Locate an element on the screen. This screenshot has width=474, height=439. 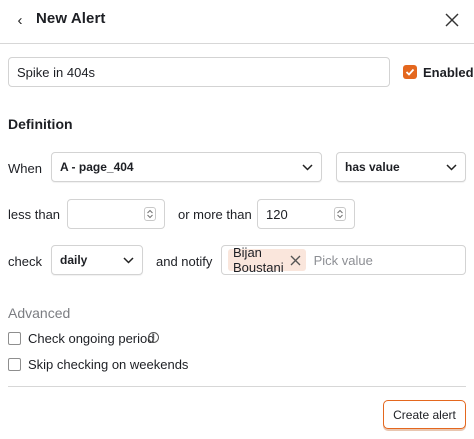
less-than-input is located at coordinates (116, 214).